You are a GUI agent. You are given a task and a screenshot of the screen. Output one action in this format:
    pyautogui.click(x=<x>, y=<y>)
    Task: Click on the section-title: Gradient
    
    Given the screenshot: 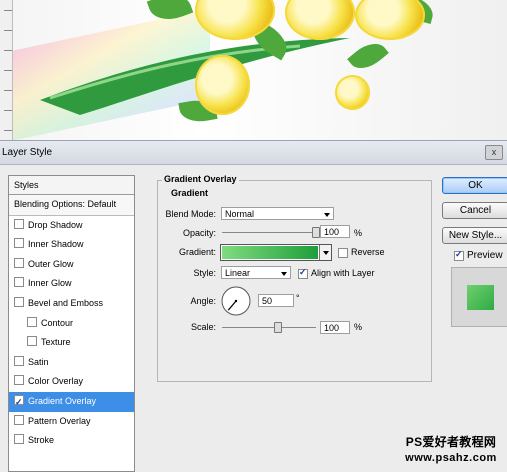 What is the action you would take?
    pyautogui.click(x=190, y=193)
    